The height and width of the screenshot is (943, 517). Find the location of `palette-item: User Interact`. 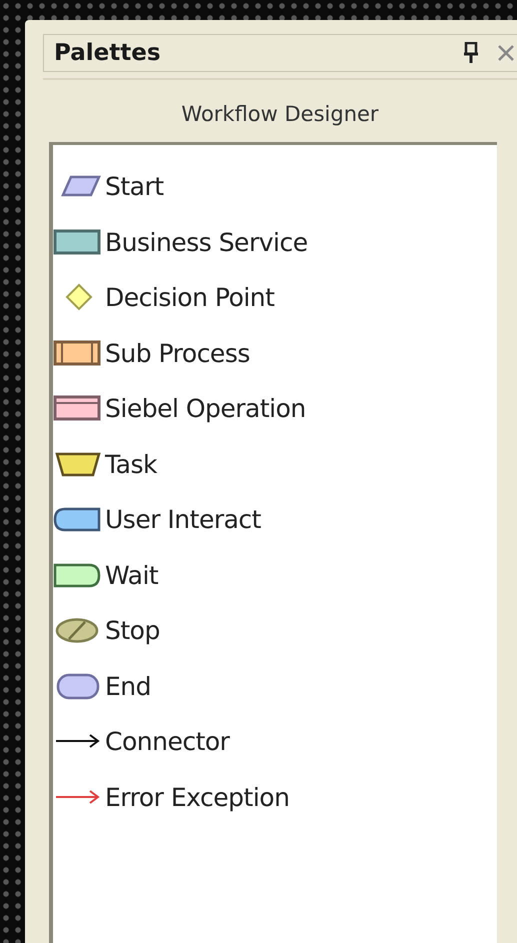

palette-item: User Interact is located at coordinates (183, 519).